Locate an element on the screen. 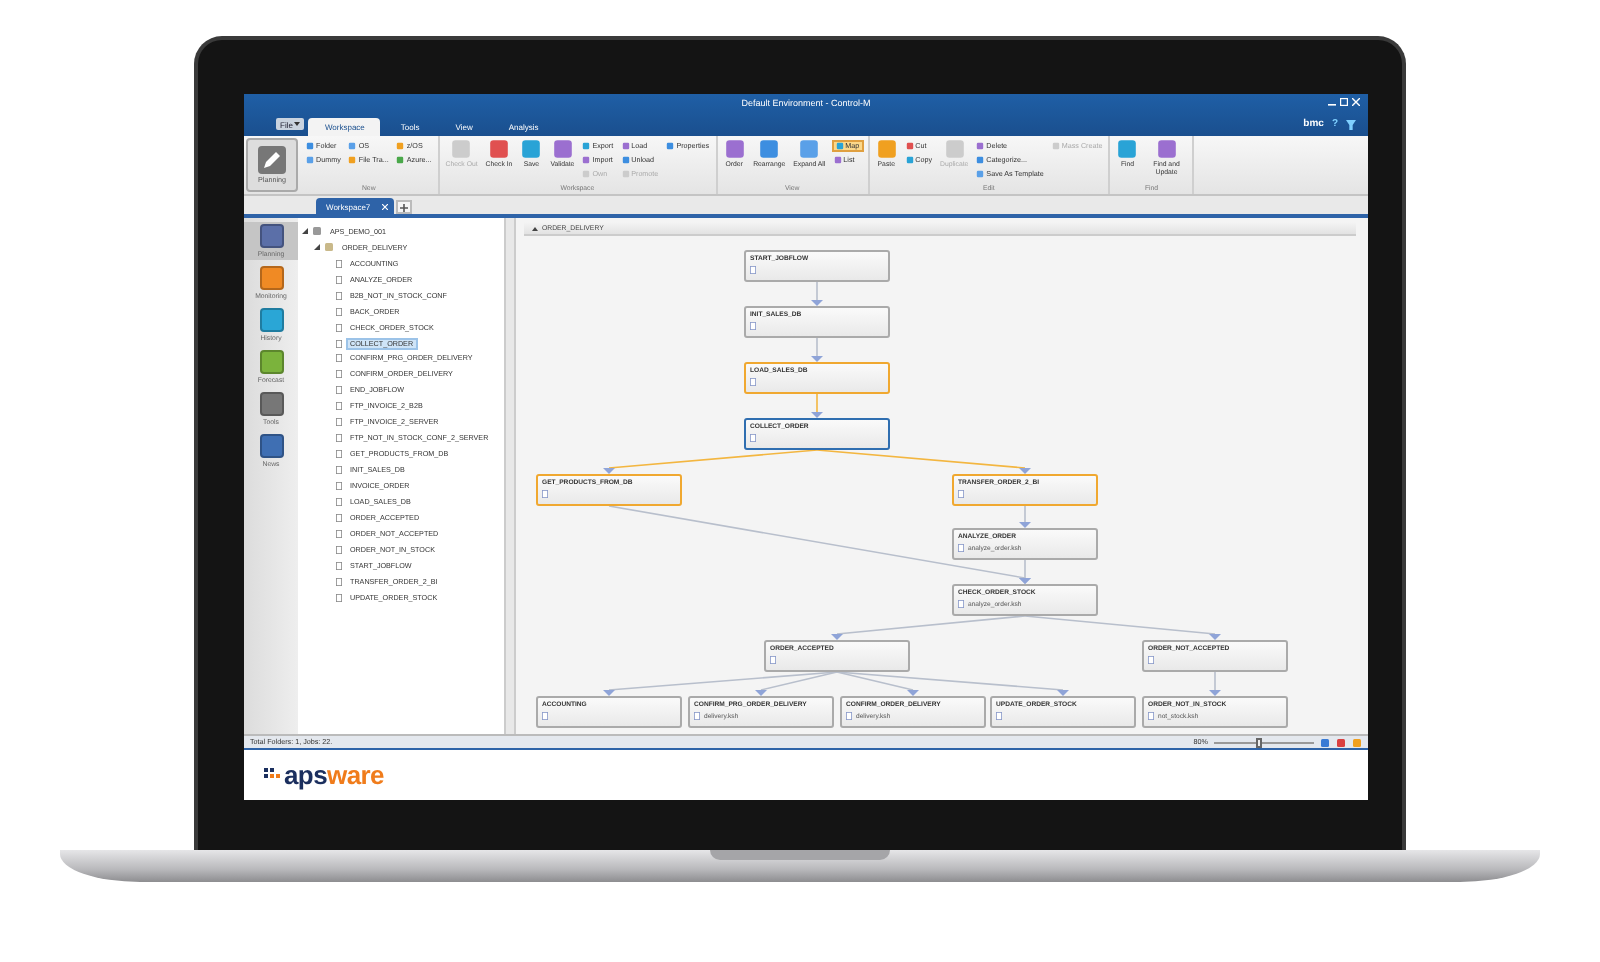 Image resolution: width=1600 pixels, height=962 pixels. minimize-icon is located at coordinates (1332, 102).